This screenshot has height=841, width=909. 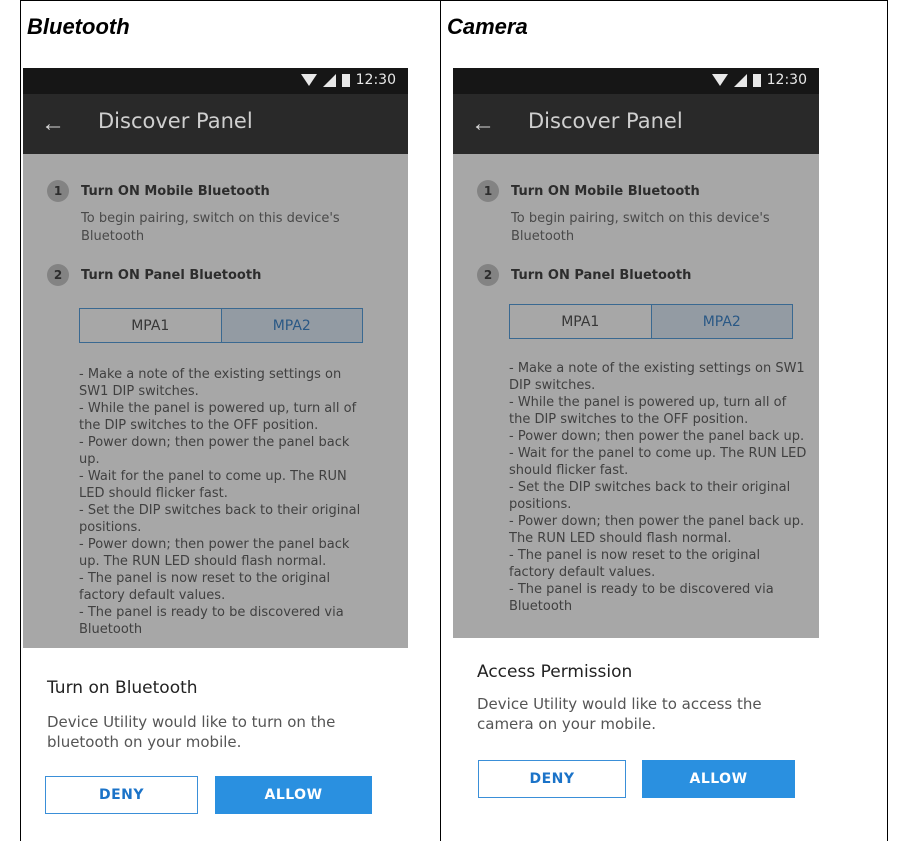 I want to click on dialog-title: Access Permission, so click(x=555, y=672).